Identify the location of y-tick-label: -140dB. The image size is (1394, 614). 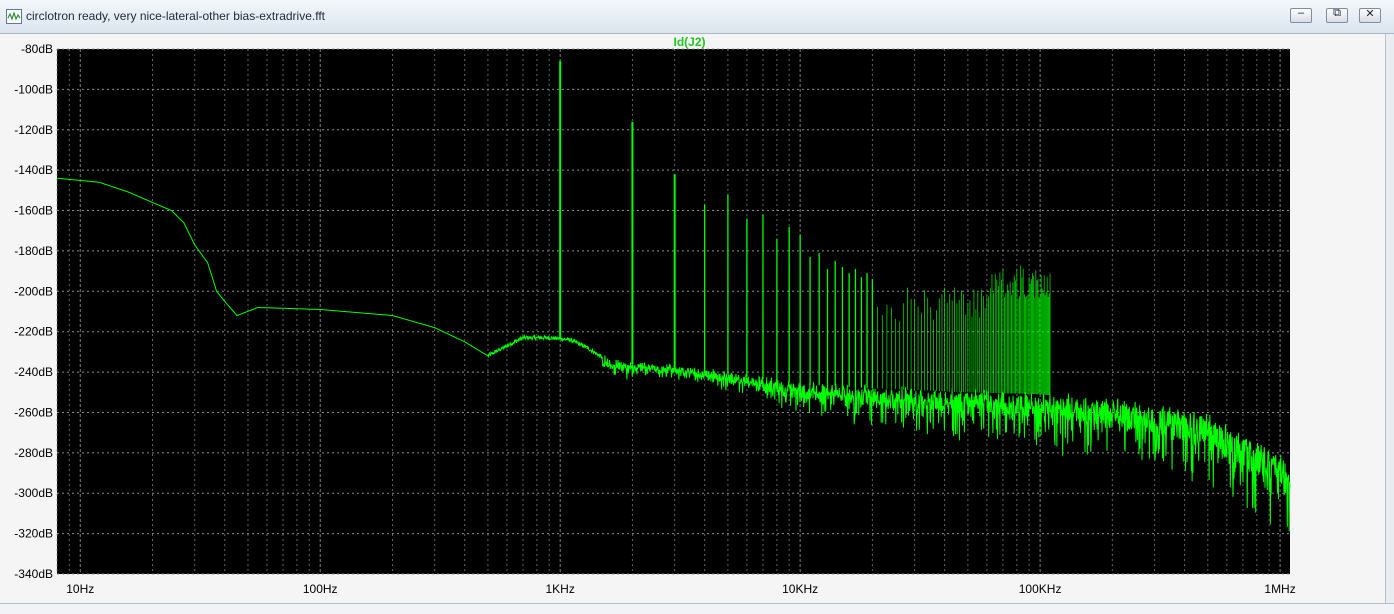
(33, 170).